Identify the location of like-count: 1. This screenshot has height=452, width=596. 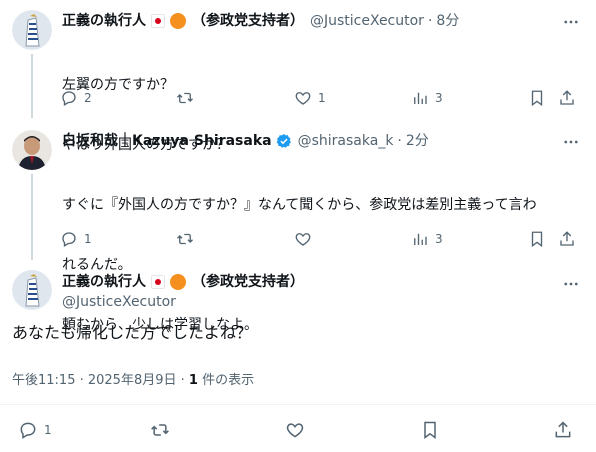
(322, 98).